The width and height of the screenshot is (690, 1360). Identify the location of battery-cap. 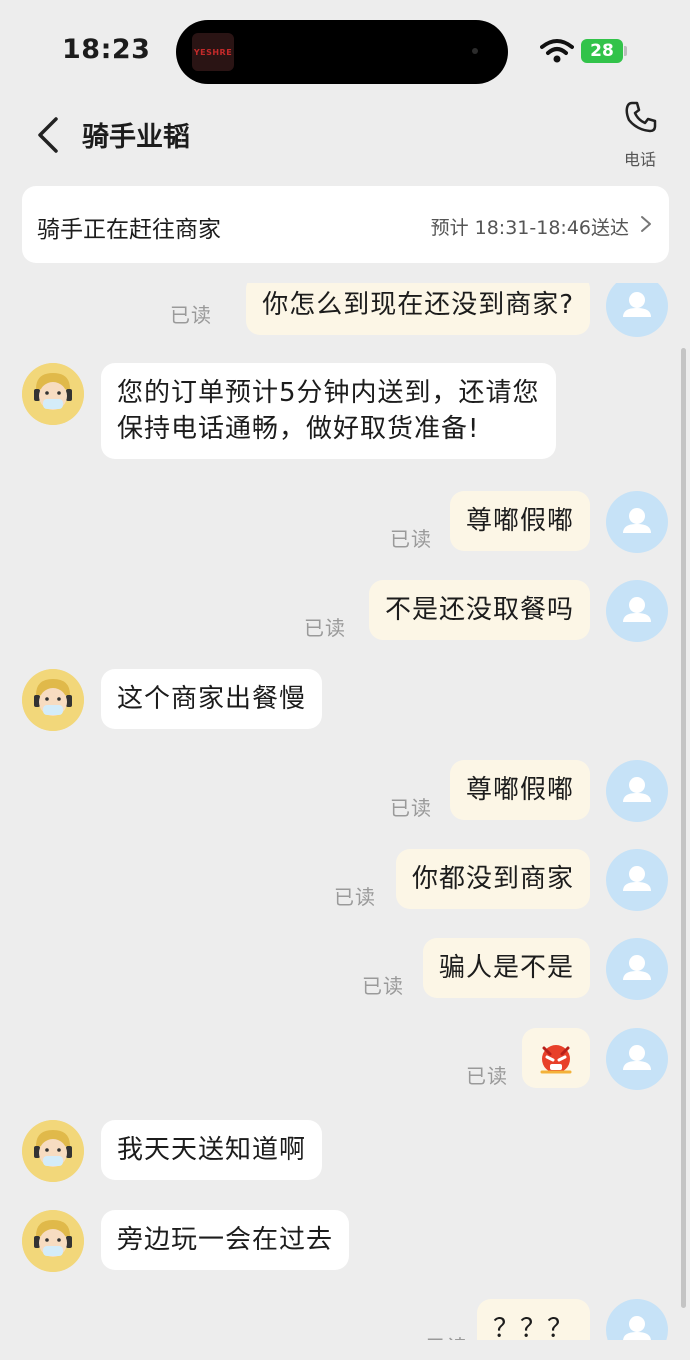
(625, 51).